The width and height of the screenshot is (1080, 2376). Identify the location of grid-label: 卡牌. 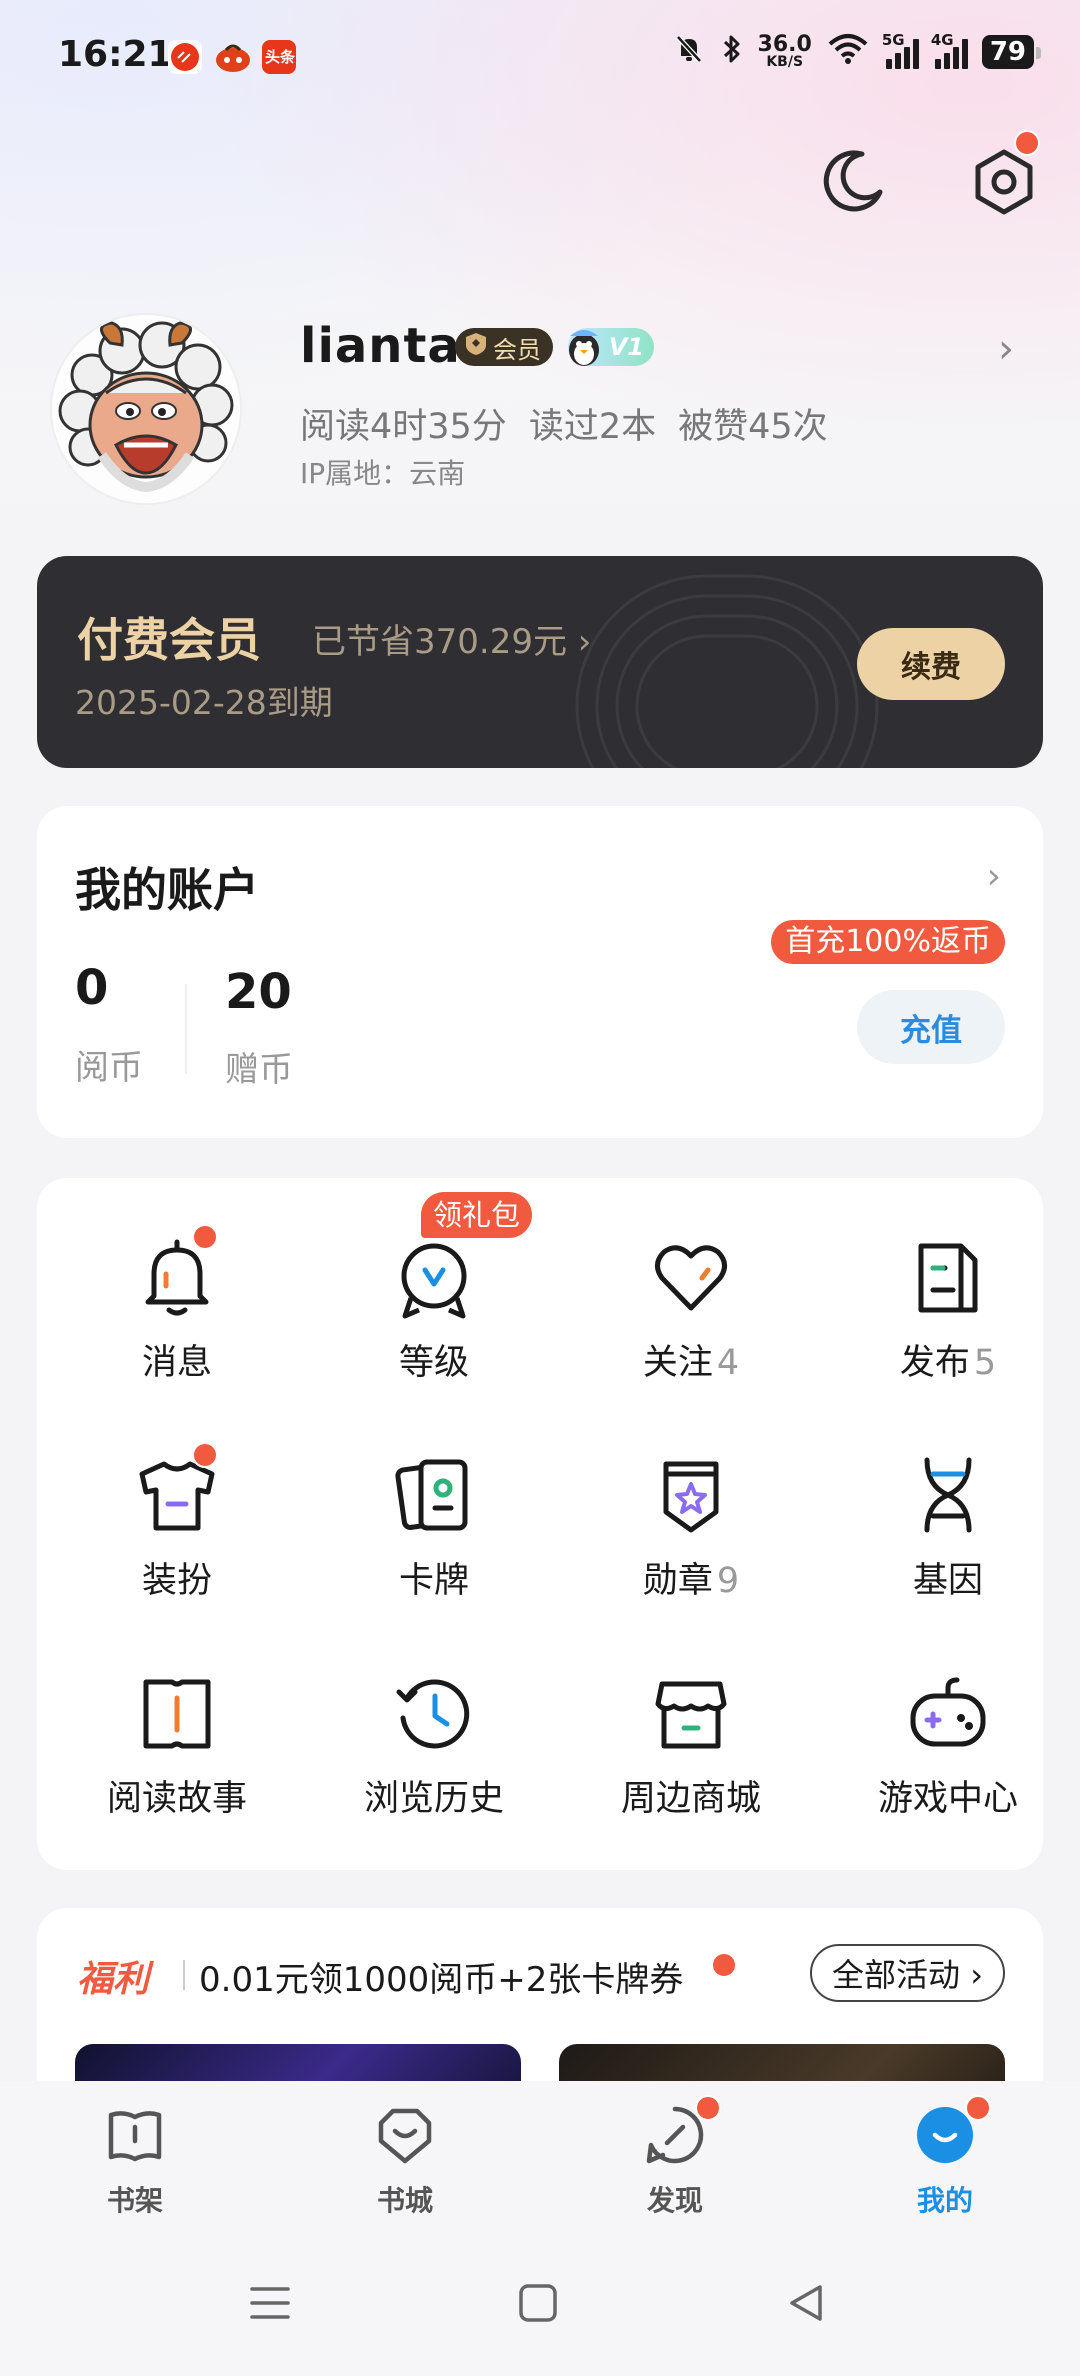
(433, 1581).